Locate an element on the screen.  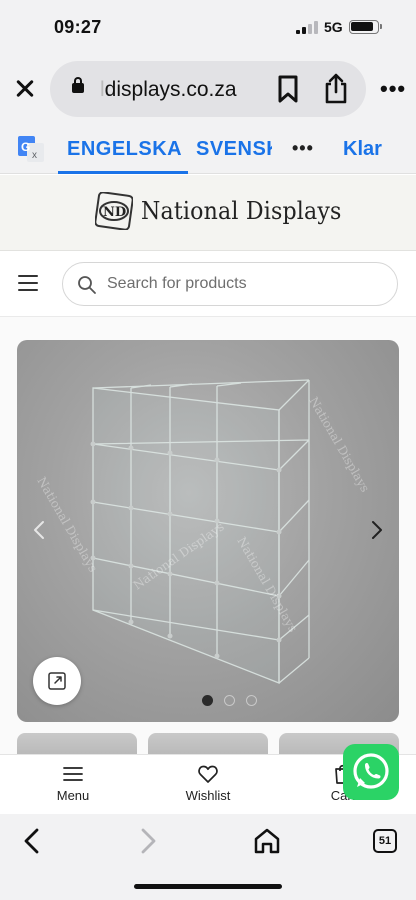
browser-toolbar: ldisplays.co.za ••• is located at coordinates (208, 89).